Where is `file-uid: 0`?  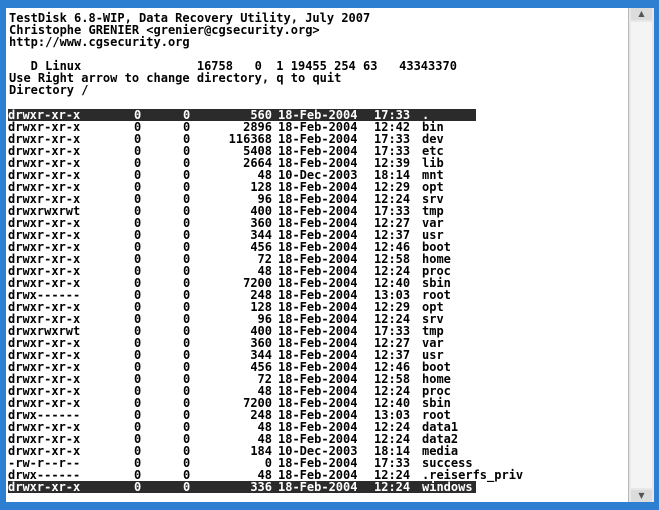
file-uid: 0 is located at coordinates (138, 487).